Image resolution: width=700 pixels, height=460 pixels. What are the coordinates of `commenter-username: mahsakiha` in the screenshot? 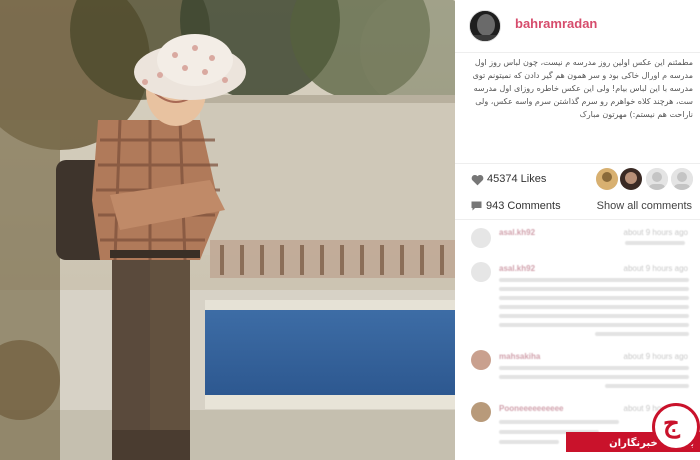 It's located at (519, 356).